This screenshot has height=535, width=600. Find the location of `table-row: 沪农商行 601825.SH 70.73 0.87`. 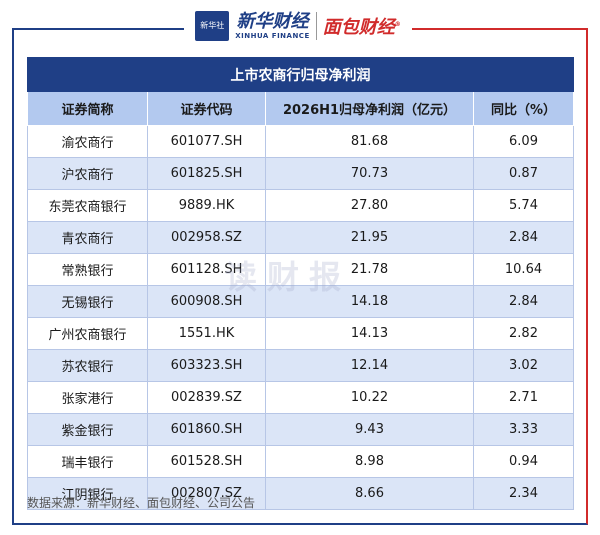

table-row: 沪农商行 601825.SH 70.73 0.87 is located at coordinates (300, 173).